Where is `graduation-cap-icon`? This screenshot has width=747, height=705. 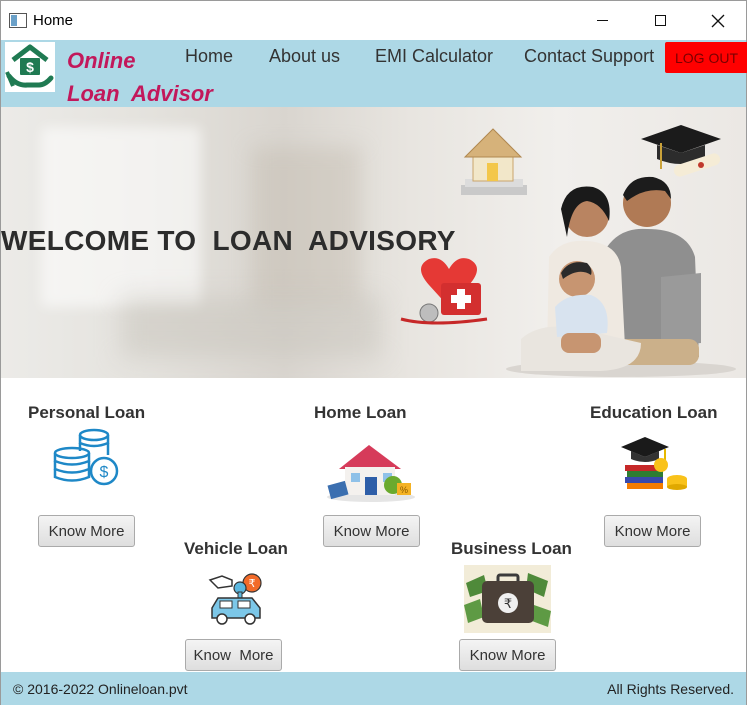
graduation-cap-icon is located at coordinates (681, 151).